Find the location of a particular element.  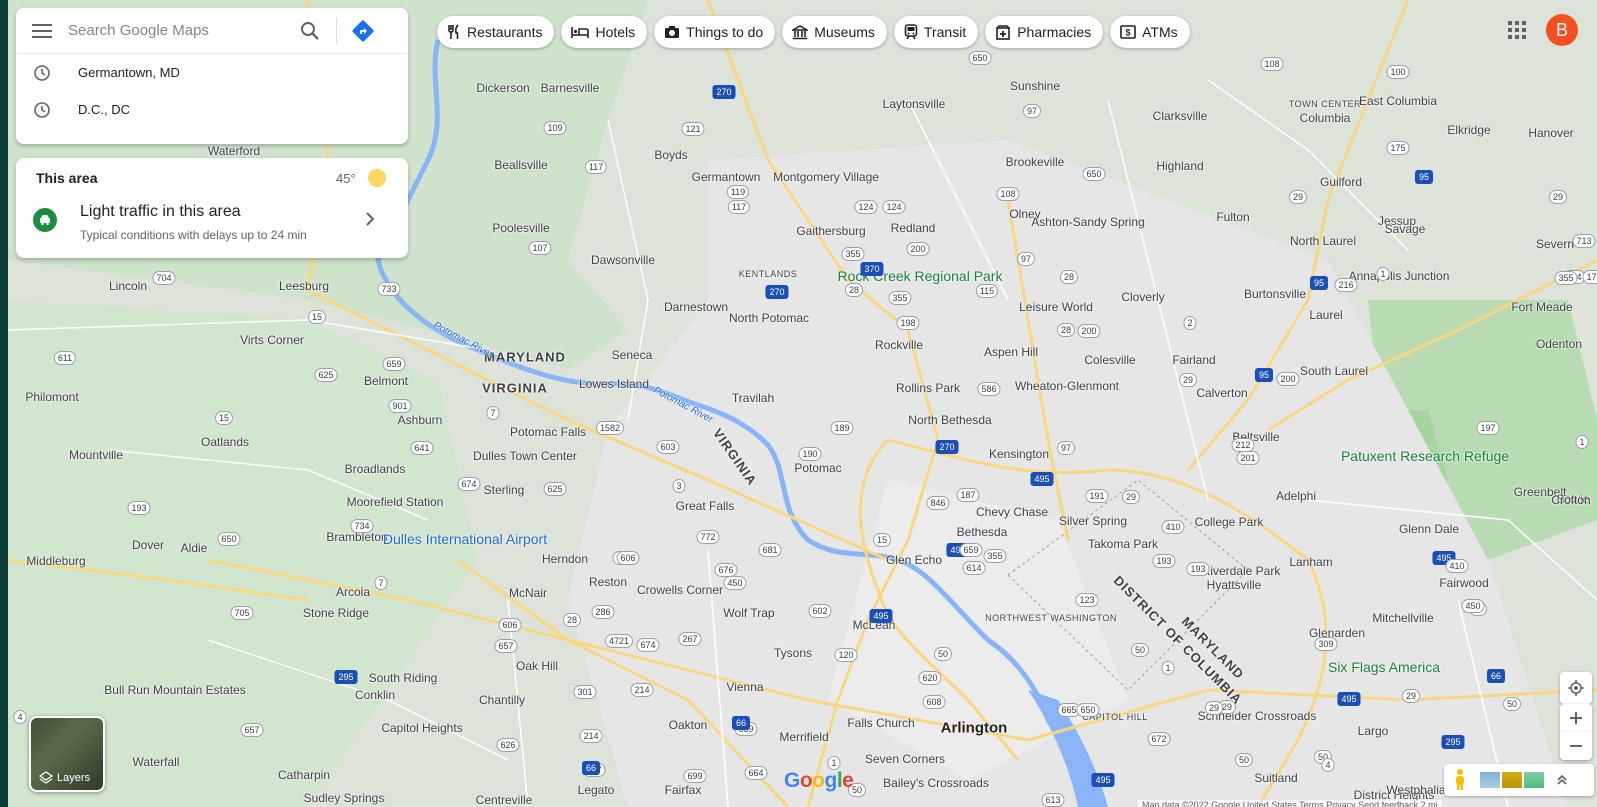

map-place-label: Boyds is located at coordinates (670, 155).